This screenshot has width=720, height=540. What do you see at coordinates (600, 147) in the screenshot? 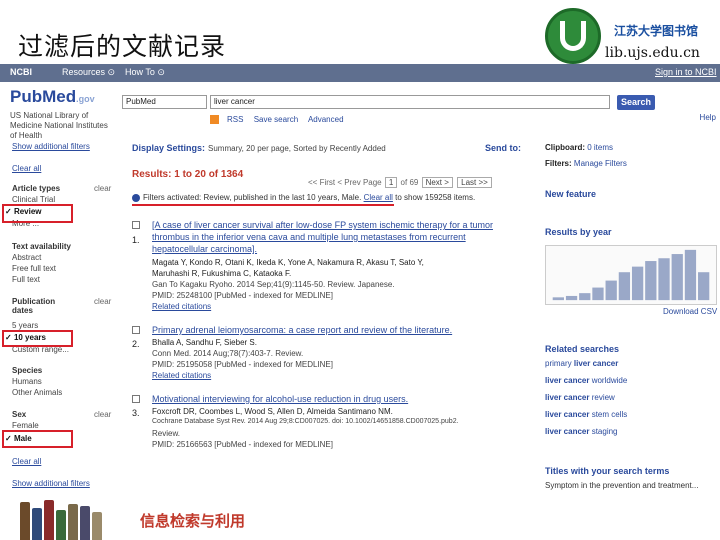
I see `clipboard-link: 0 items` at bounding box center [600, 147].